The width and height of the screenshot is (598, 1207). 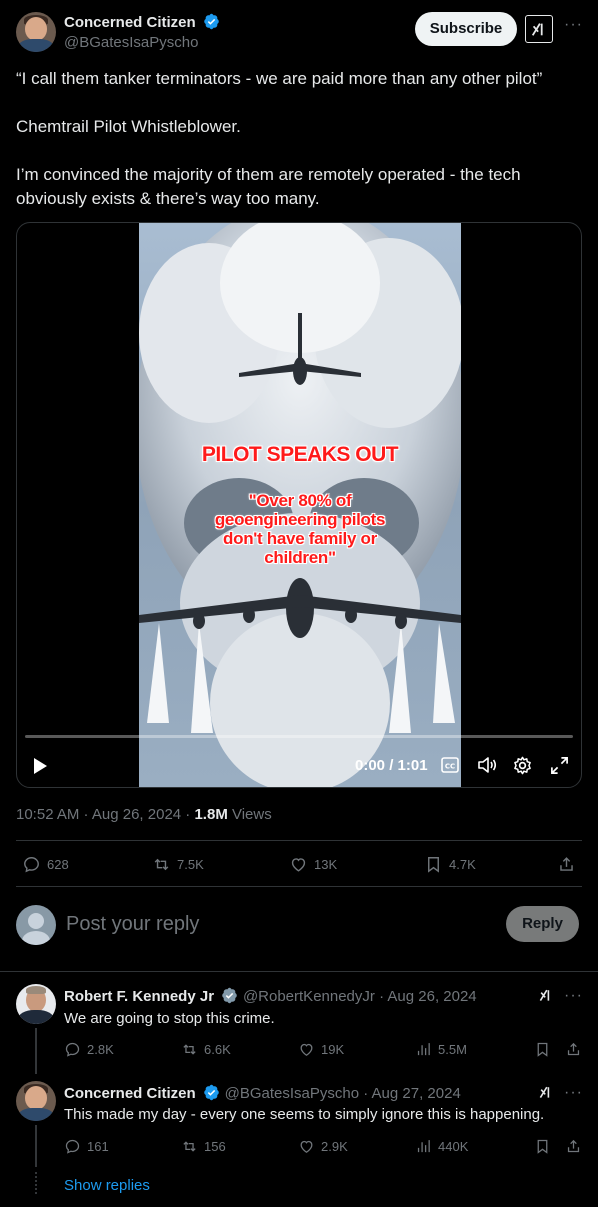 I want to click on reply-meta: @RobertKennedyJr · Aug 26, 2024, so click(x=360, y=996).